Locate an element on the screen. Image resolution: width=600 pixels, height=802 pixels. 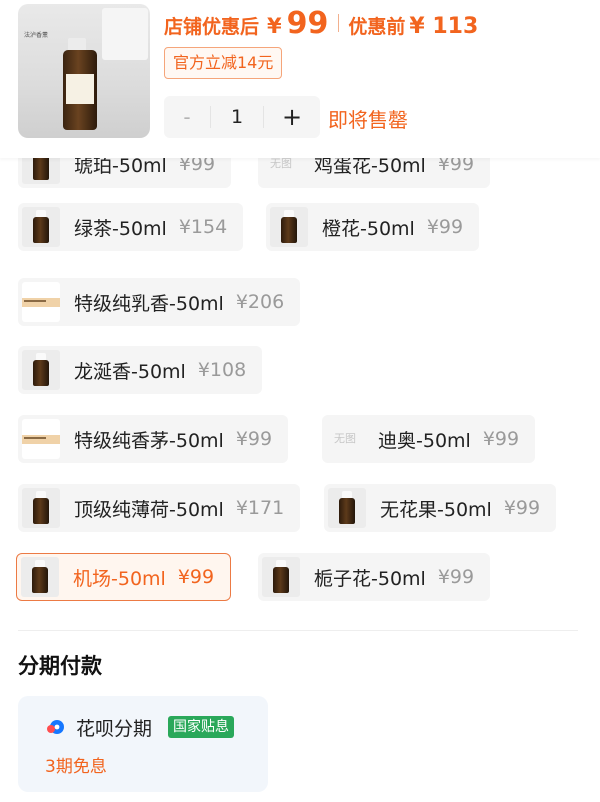
increase-button: + is located at coordinates (292, 117).